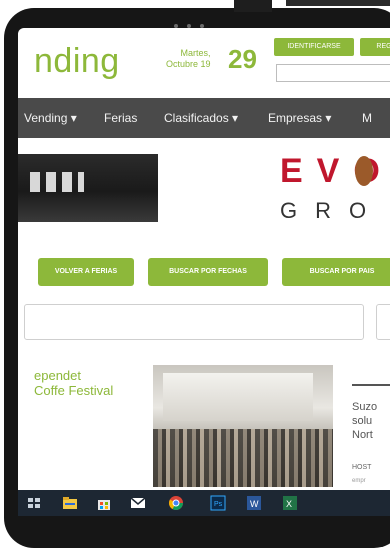 The width and height of the screenshot is (390, 548). I want to click on side-article-meta-secondary: empr, so click(359, 481).